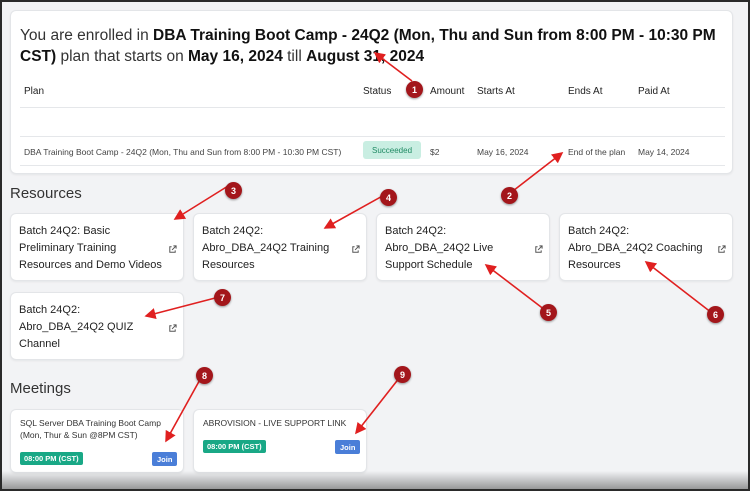 This screenshot has width=750, height=491. Describe the element at coordinates (715, 314) in the screenshot. I see `annotation-marker-6: 6` at that location.